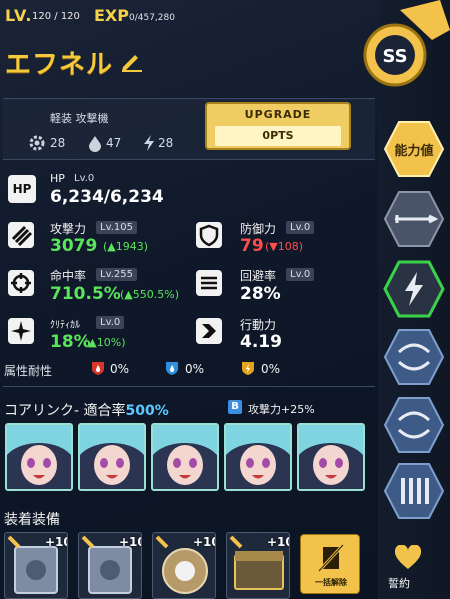 The image size is (450, 599). Describe the element at coordinates (56, 16) in the screenshot. I see `level-value: 120 / 120` at that location.